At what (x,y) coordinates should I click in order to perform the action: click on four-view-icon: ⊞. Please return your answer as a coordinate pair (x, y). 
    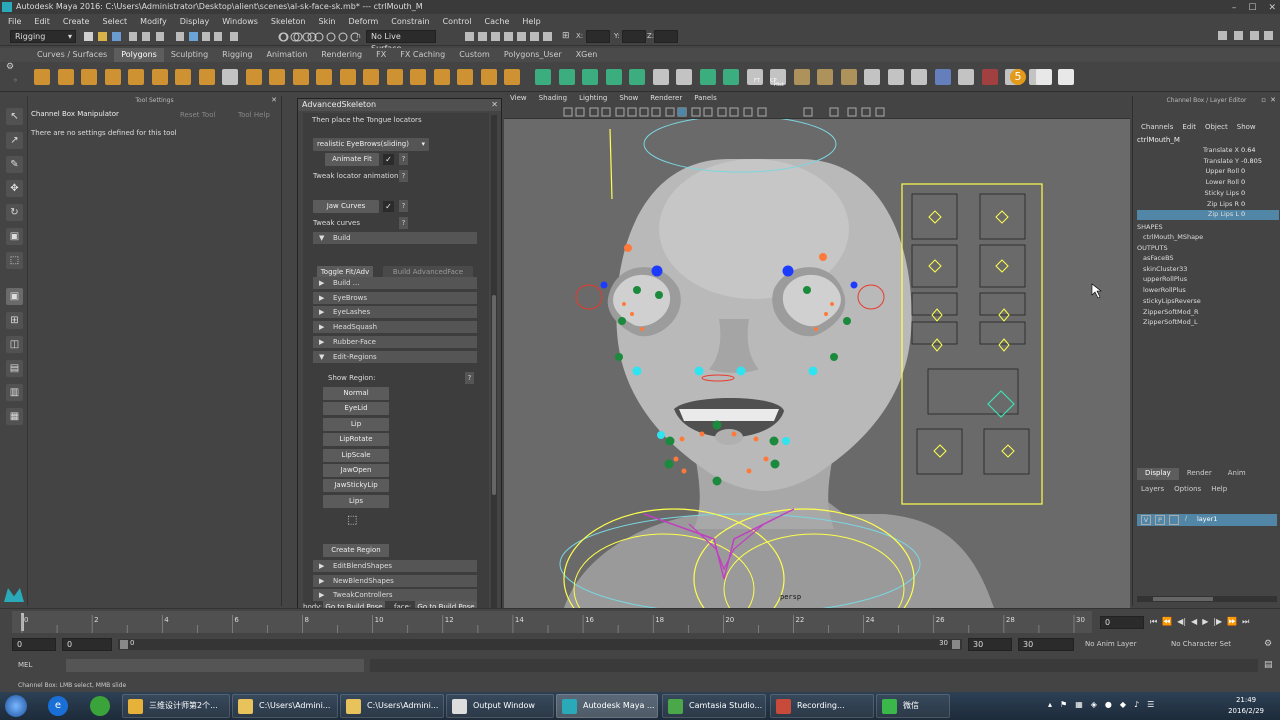
    Looking at the image, I should click on (14, 320).